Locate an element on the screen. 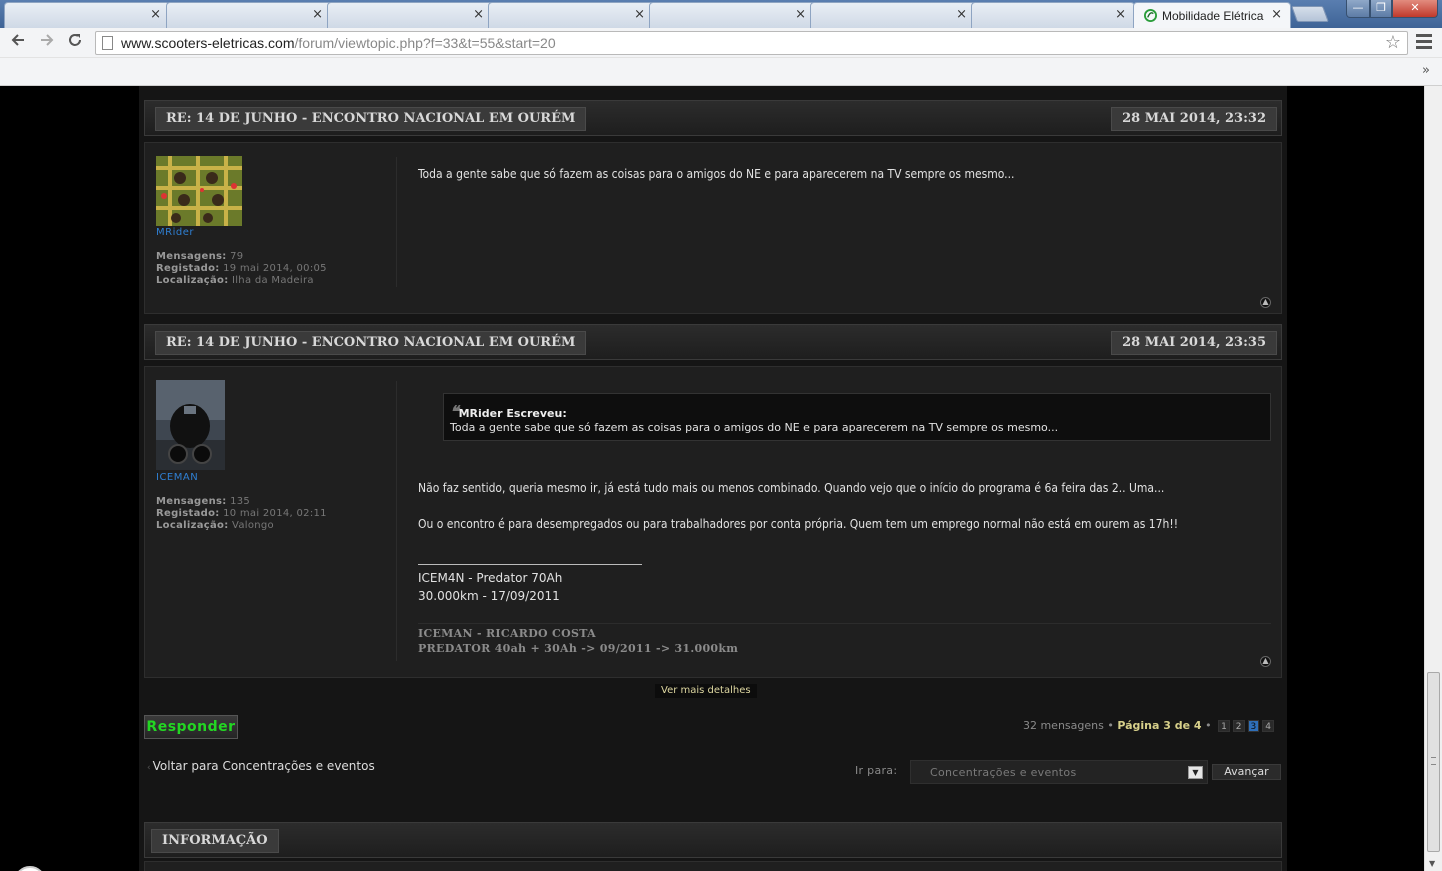  browser-tab-active: Mobilidade Elétrica × is located at coordinates (1212, 15).